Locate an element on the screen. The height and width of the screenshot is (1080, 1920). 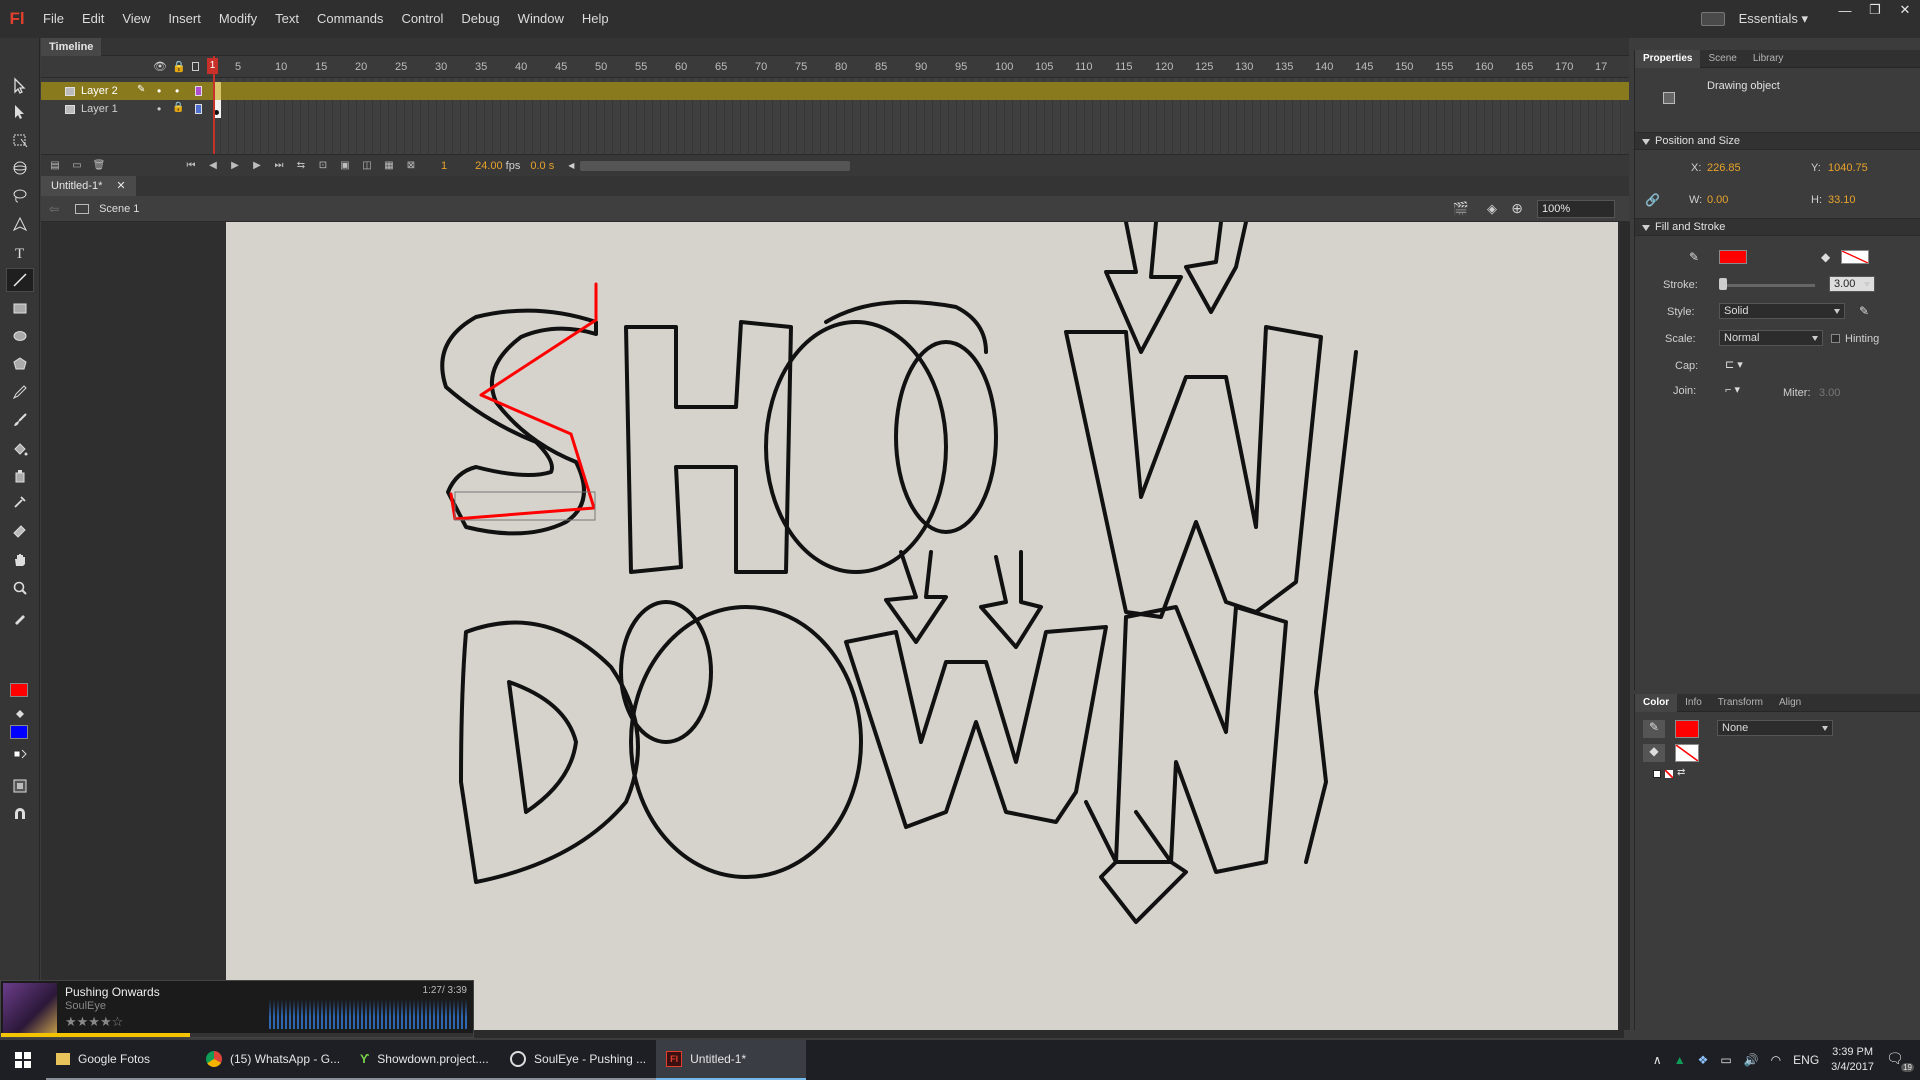
tab-library: Library is located at coordinates (1768, 59).